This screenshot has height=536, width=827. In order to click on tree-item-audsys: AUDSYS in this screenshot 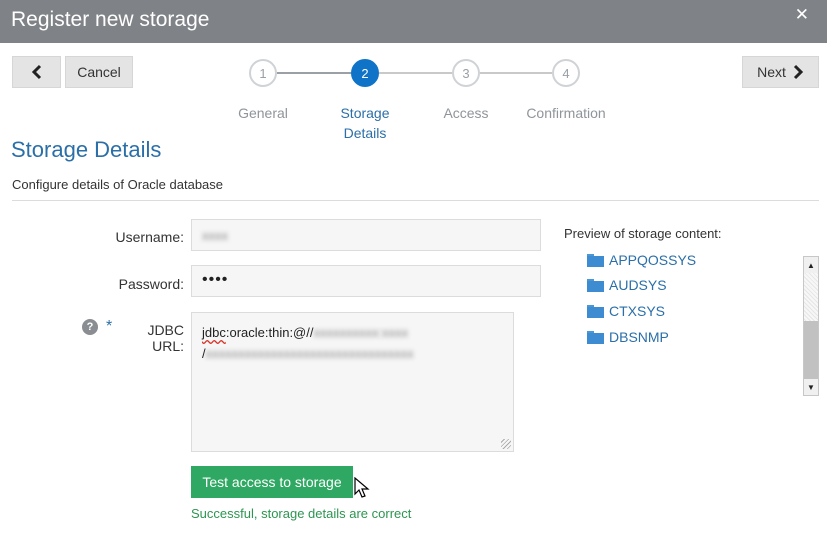, I will do `click(627, 285)`.